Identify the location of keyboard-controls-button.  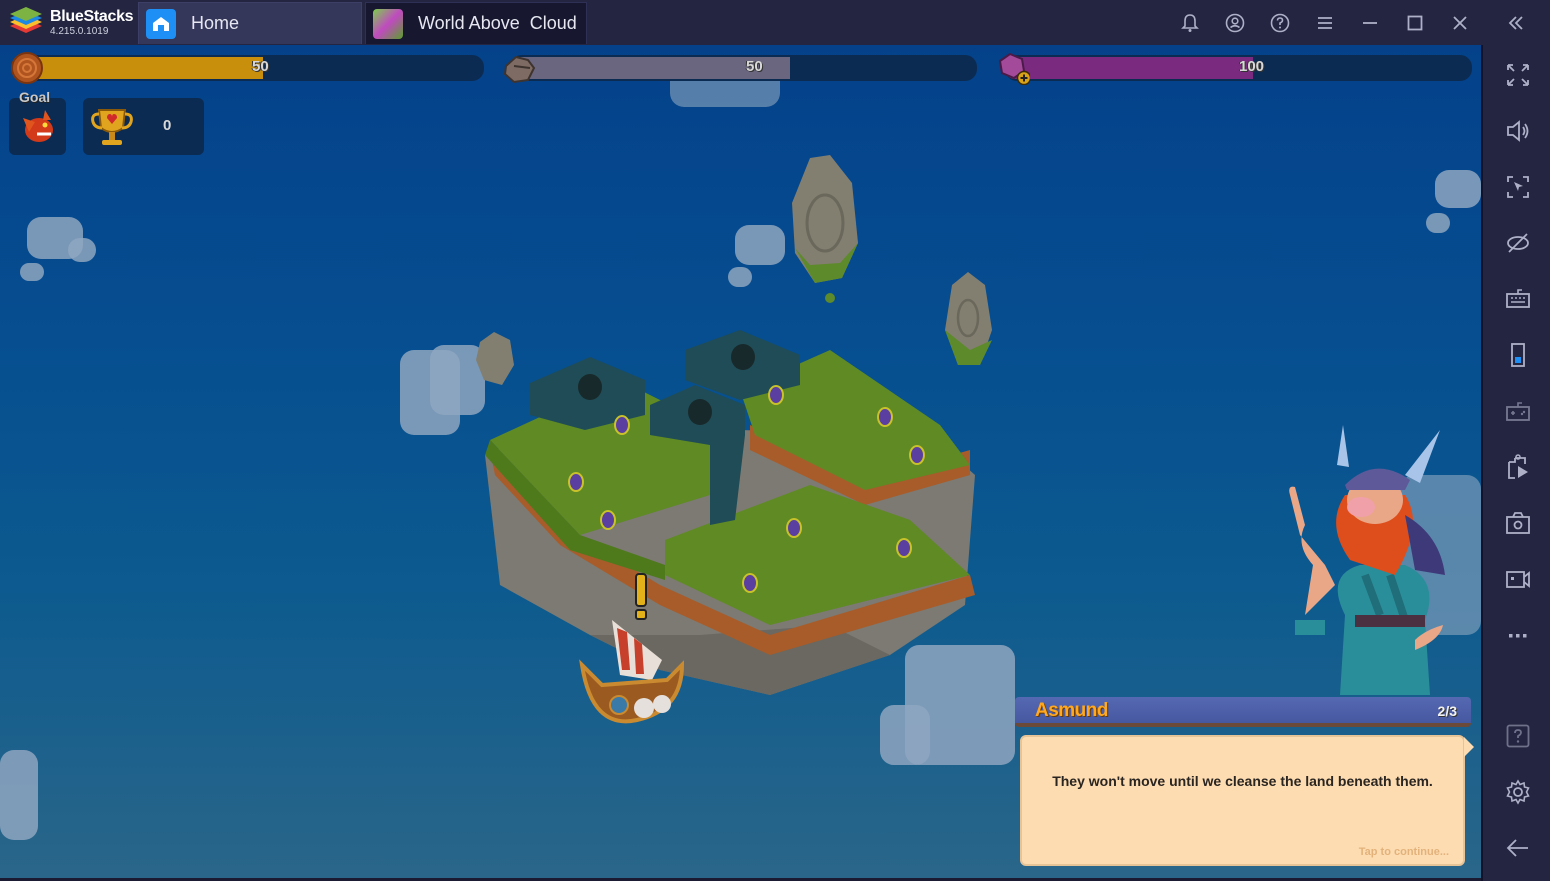
(1518, 299).